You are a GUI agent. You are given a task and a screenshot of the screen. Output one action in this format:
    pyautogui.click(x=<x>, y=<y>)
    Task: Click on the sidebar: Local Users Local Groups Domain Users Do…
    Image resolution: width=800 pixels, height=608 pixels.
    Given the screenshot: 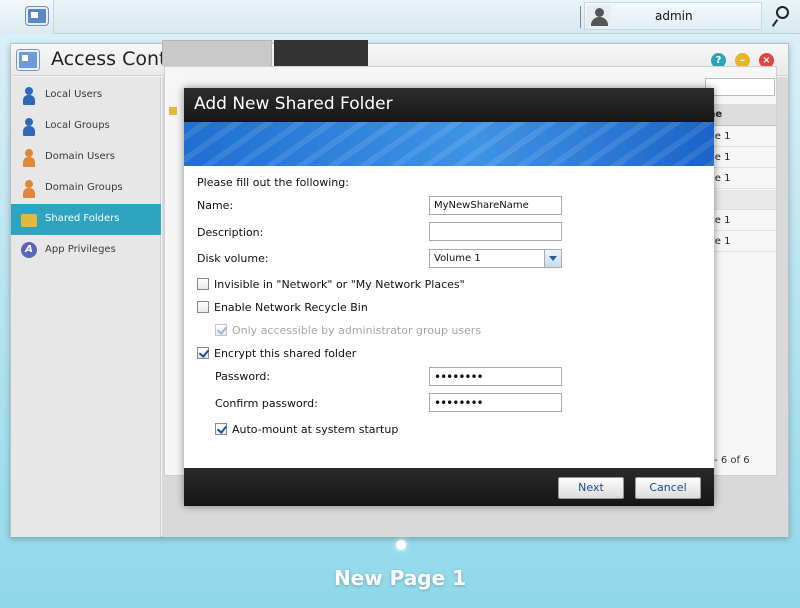 What is the action you would take?
    pyautogui.click(x=86, y=307)
    